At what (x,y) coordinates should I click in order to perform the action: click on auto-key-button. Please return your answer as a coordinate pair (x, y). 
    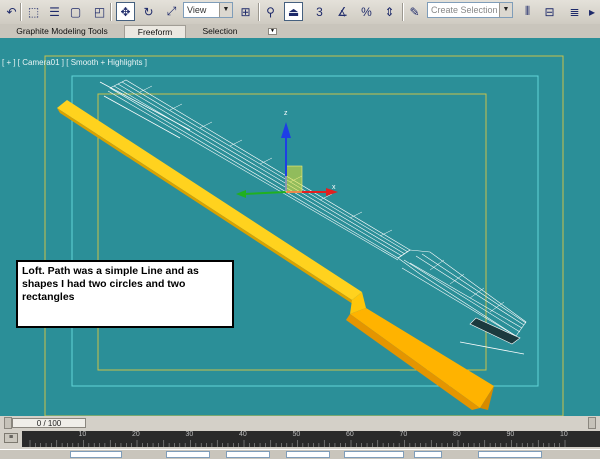
    Looking at the image, I should click on (428, 454).